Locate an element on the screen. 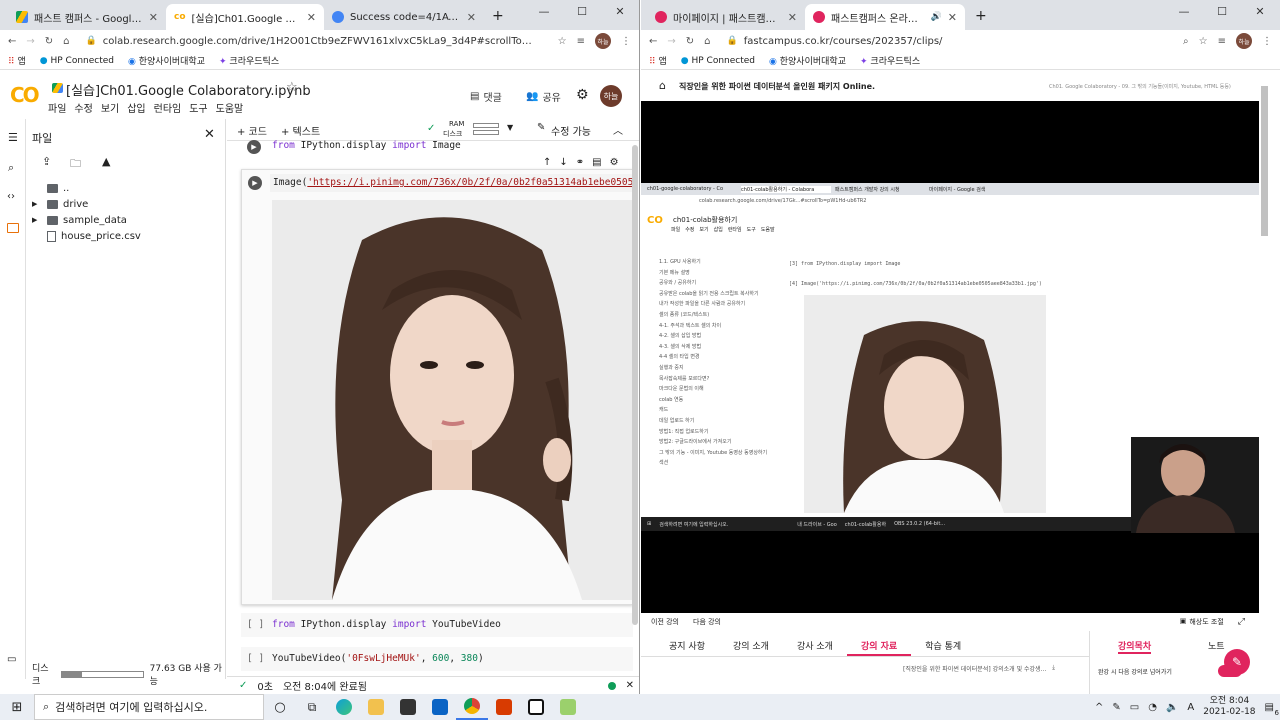  page-scrollbar is located at coordinates (1264, 161).